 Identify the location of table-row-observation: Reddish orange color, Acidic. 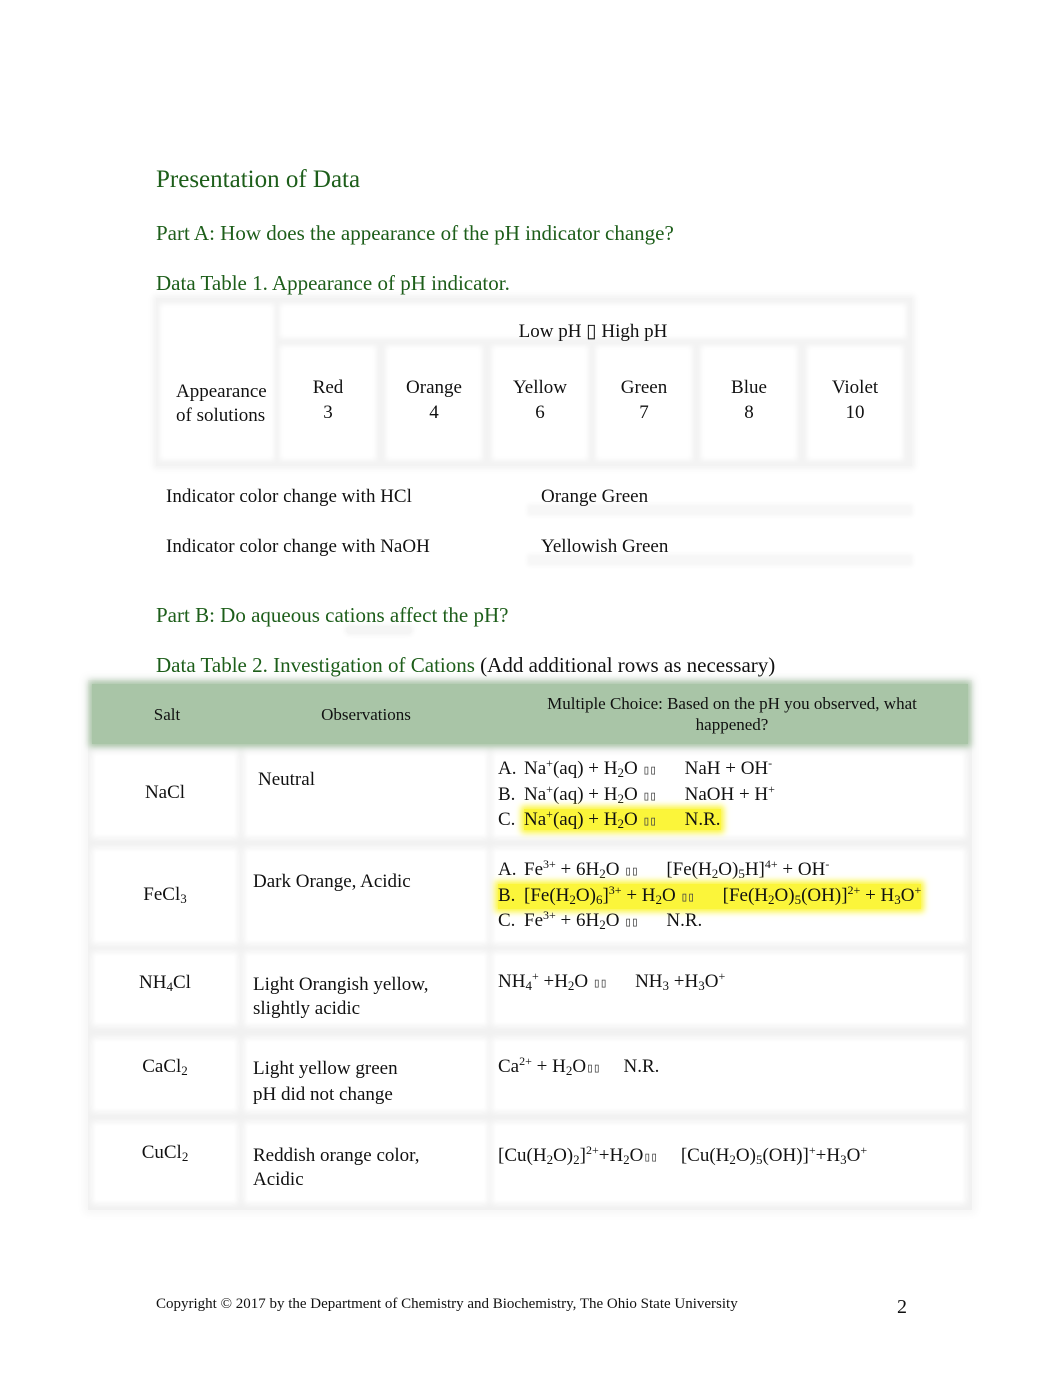
(366, 1163).